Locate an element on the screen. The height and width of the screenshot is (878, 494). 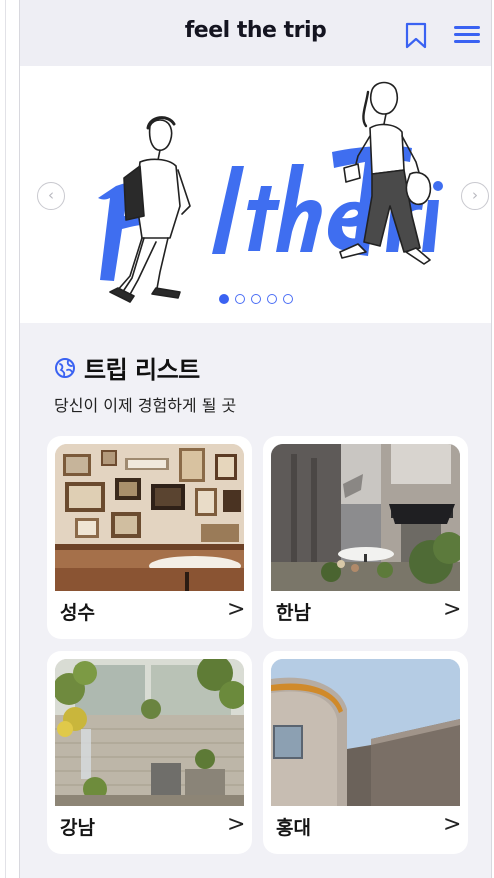
hamburger-menu-icon is located at coordinates (467, 34).